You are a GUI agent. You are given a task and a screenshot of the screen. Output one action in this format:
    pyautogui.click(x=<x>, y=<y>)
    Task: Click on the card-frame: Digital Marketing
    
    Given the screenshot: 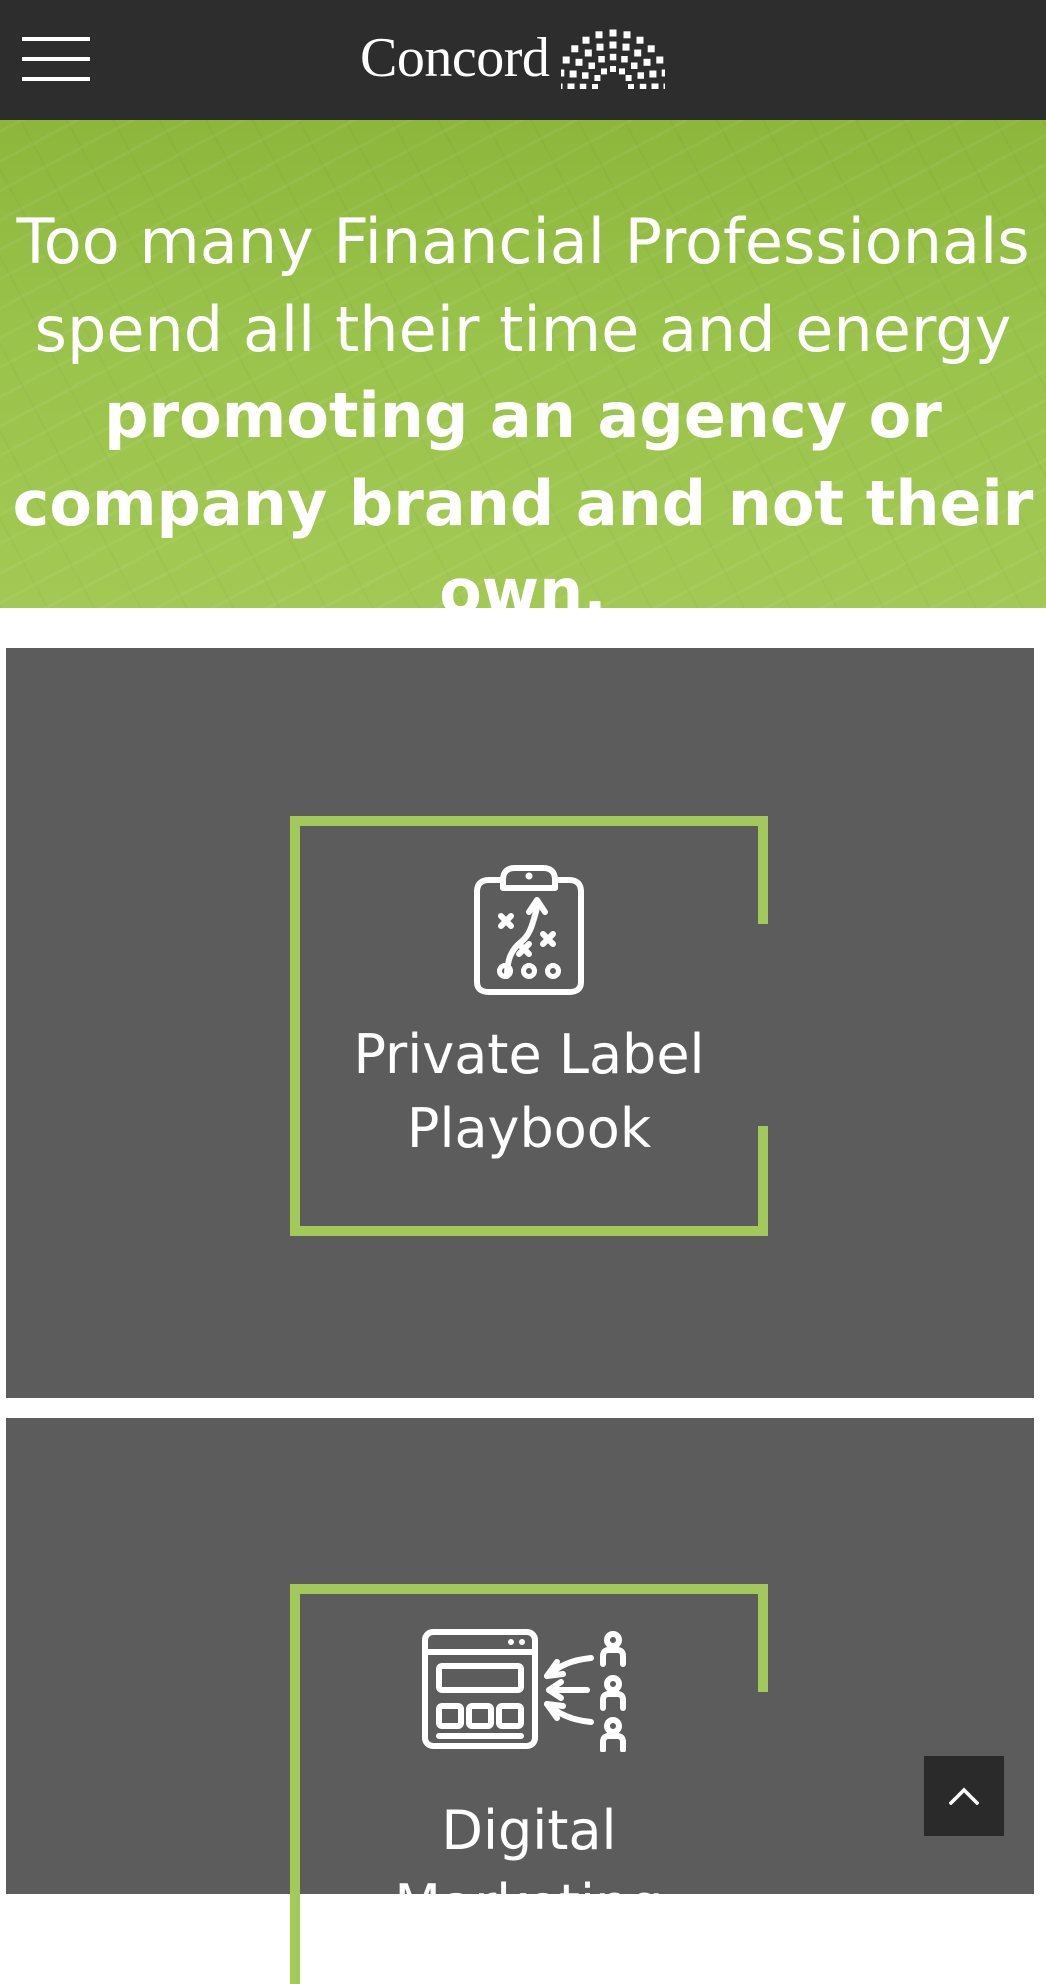 What is the action you would take?
    pyautogui.click(x=529, y=1784)
    